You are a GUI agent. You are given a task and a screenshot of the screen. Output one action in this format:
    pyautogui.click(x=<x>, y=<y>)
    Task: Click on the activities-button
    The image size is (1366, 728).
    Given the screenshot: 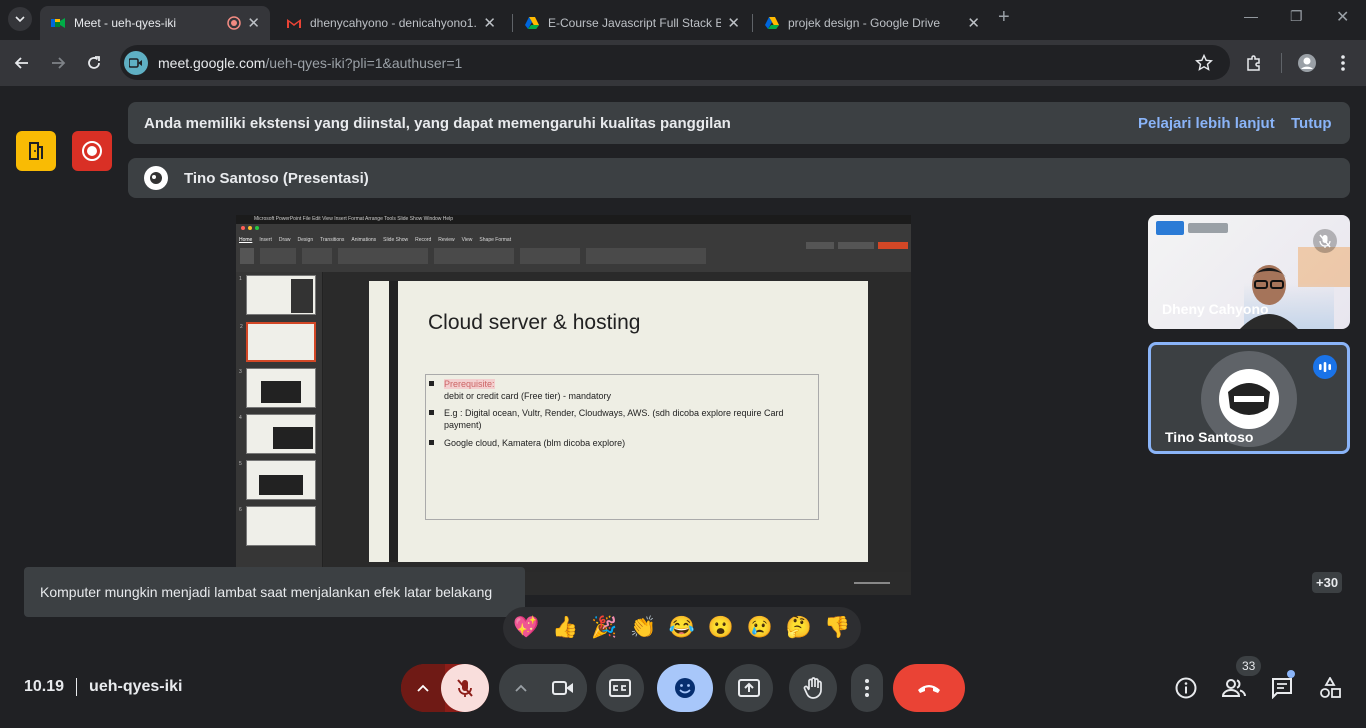 What is the action you would take?
    pyautogui.click(x=1330, y=688)
    